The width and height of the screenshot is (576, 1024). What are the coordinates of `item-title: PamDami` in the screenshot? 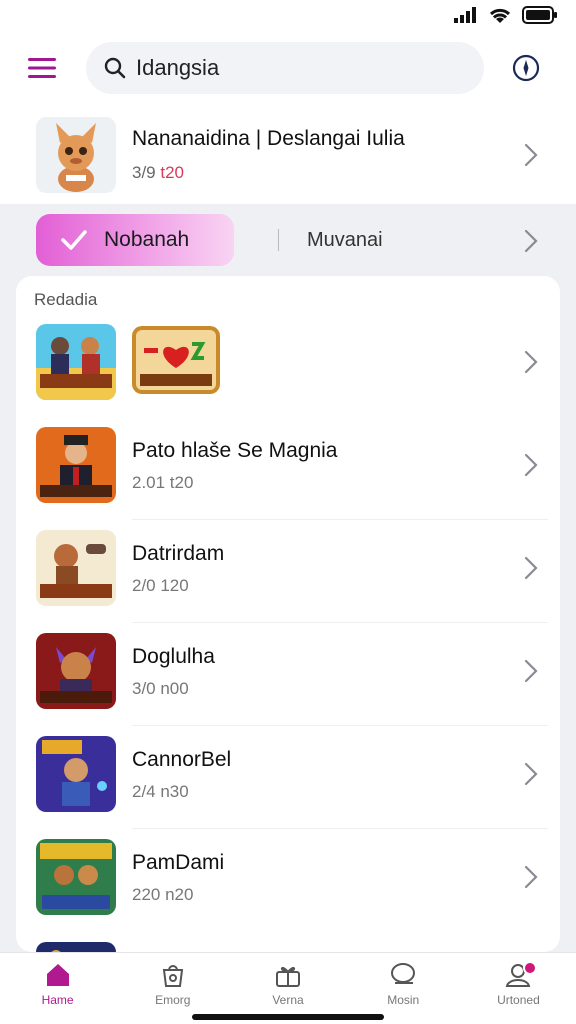 It's located at (178, 862).